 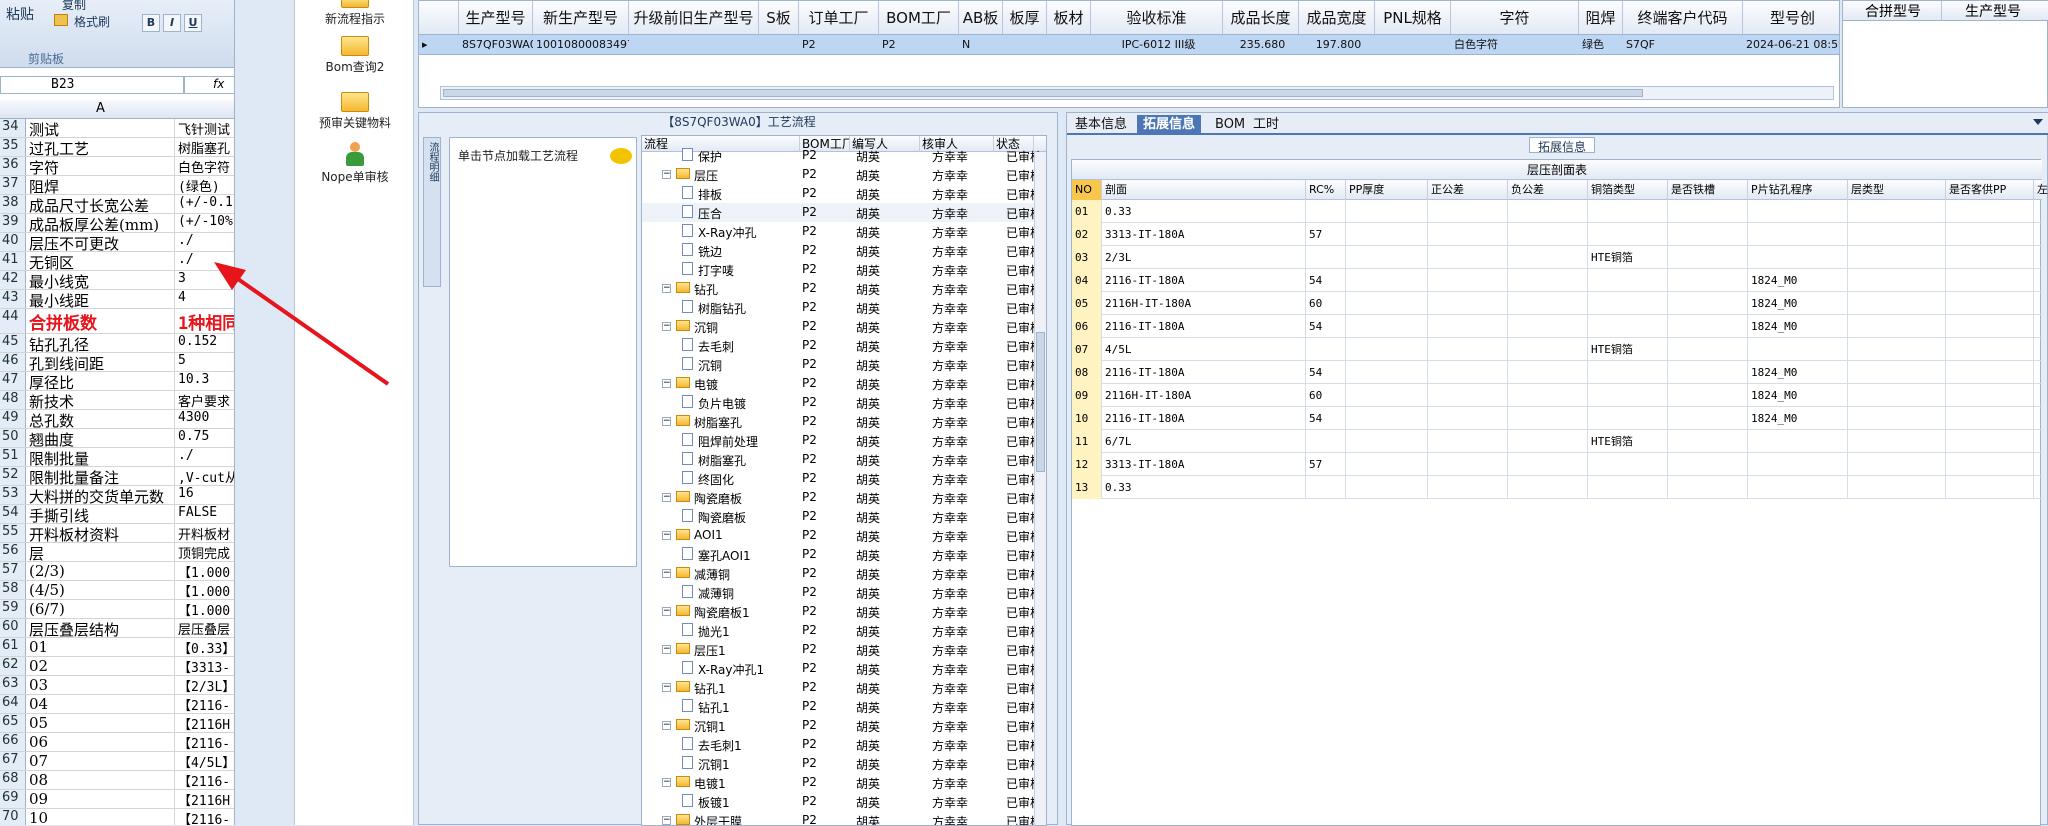 I want to click on grid-cell: S7QF, so click(x=1683, y=44).